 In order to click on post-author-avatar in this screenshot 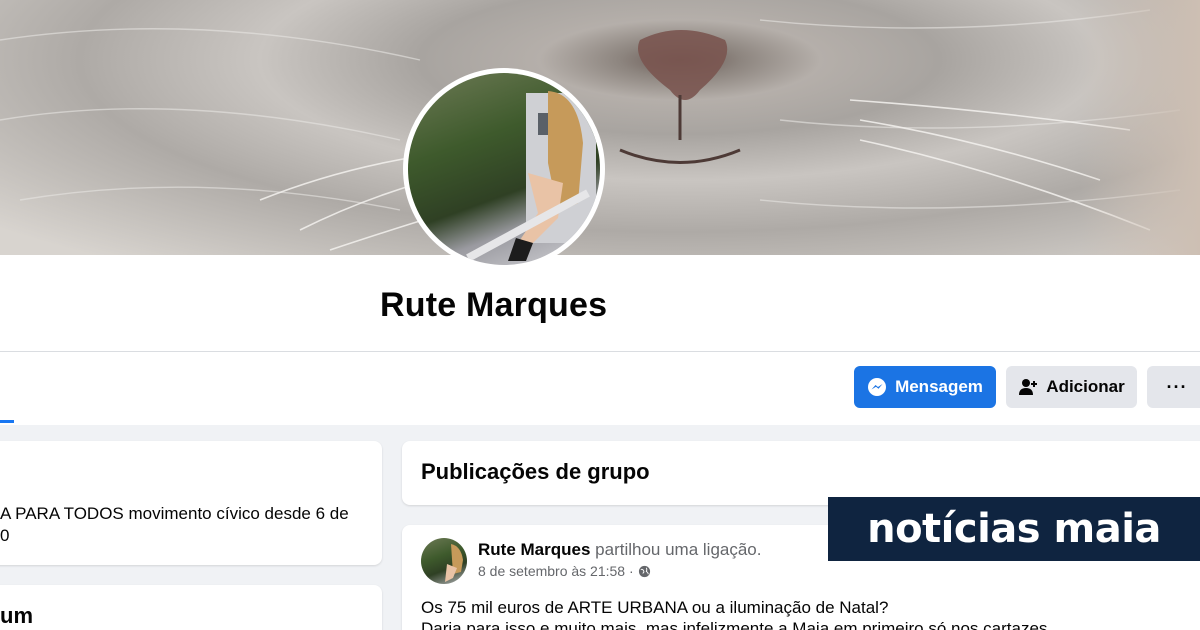, I will do `click(444, 561)`.